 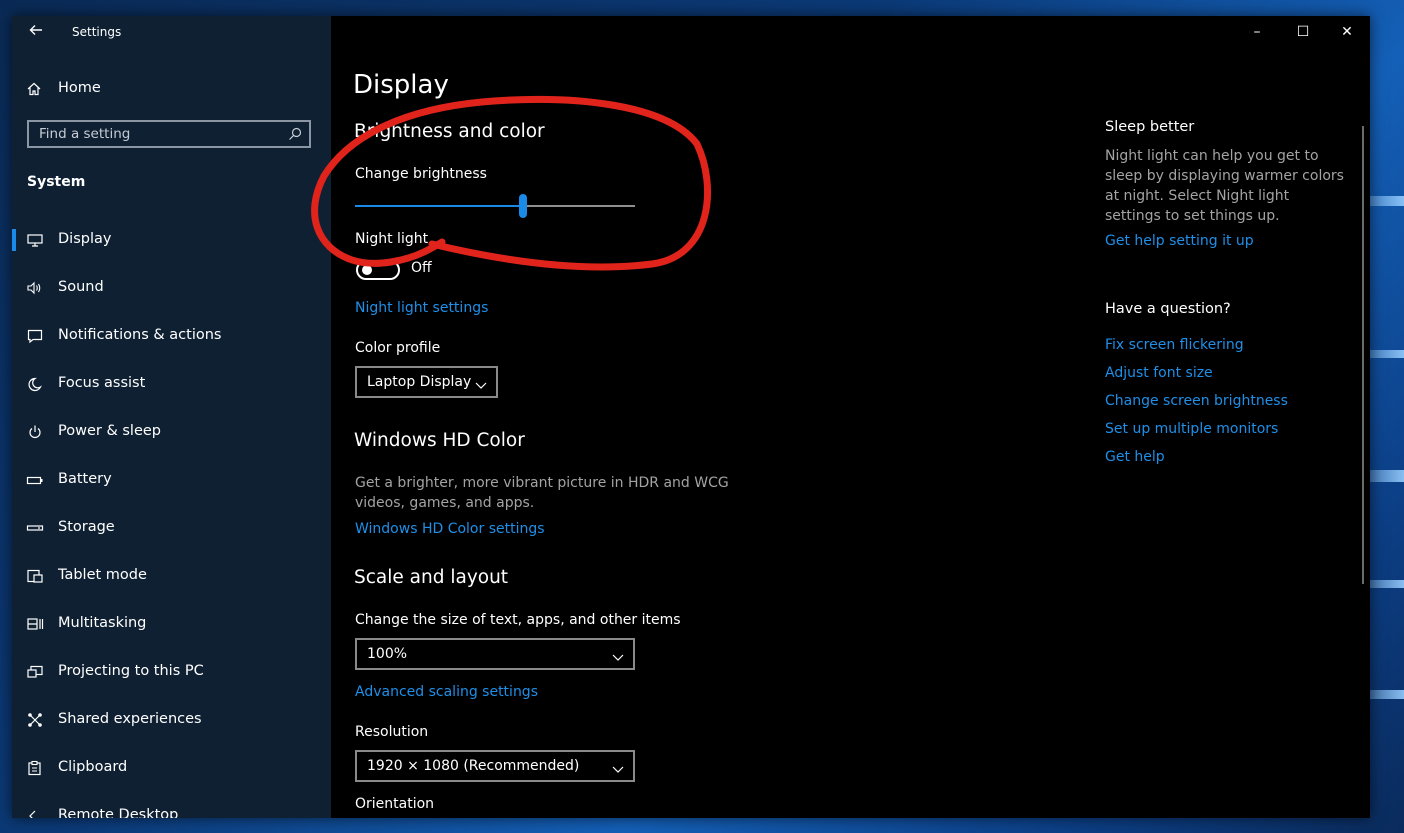 What do you see at coordinates (1347, 32) in the screenshot?
I see `close-button: ✕` at bounding box center [1347, 32].